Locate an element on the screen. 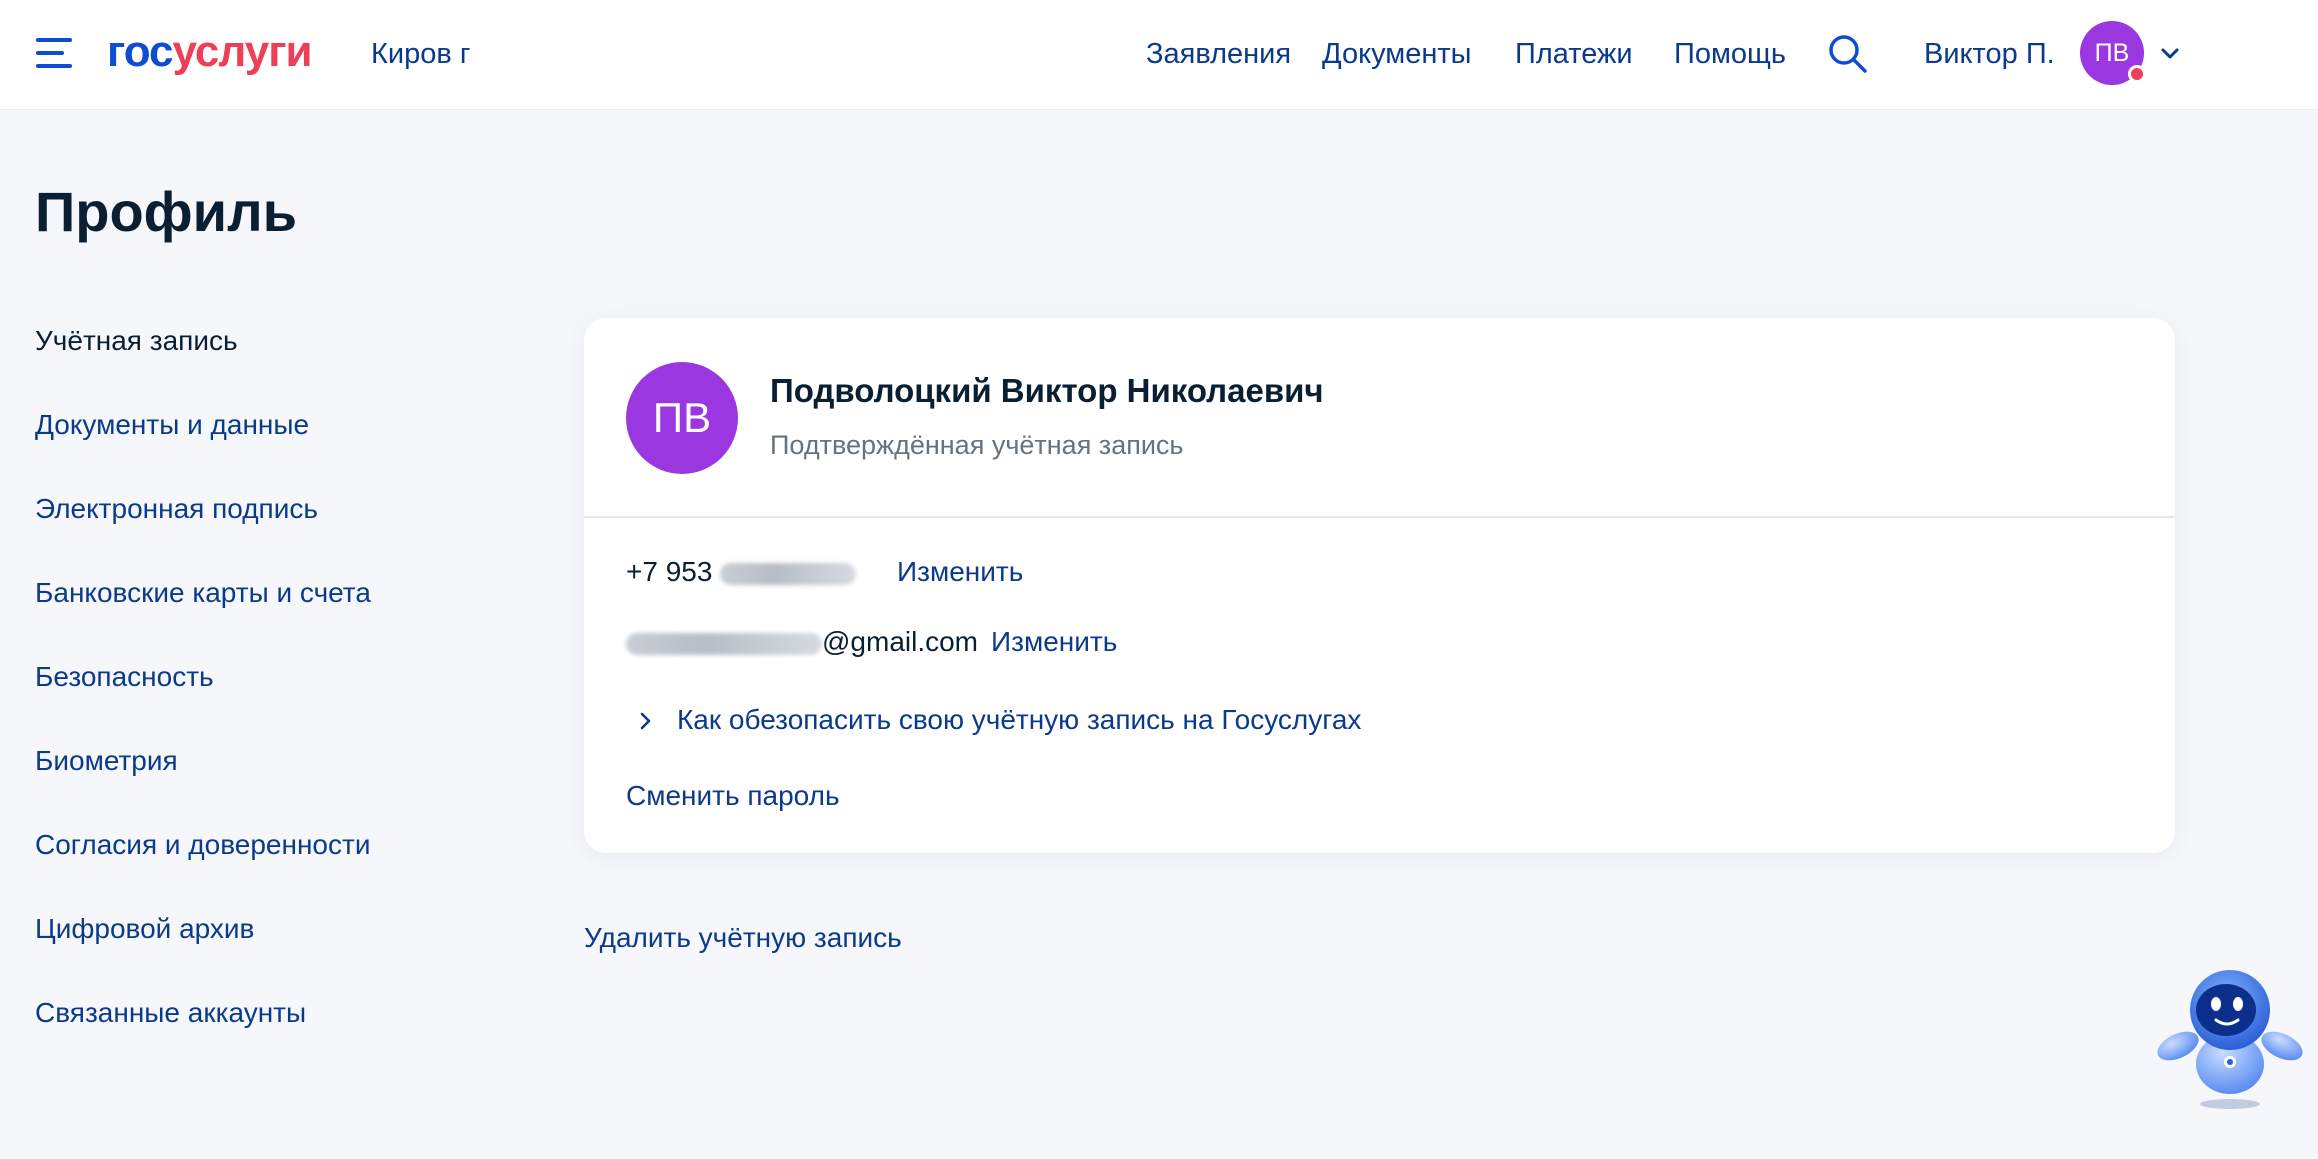 Image resolution: width=2318 pixels, height=1159 pixels. change-phone-link: Изменить is located at coordinates (960, 572).